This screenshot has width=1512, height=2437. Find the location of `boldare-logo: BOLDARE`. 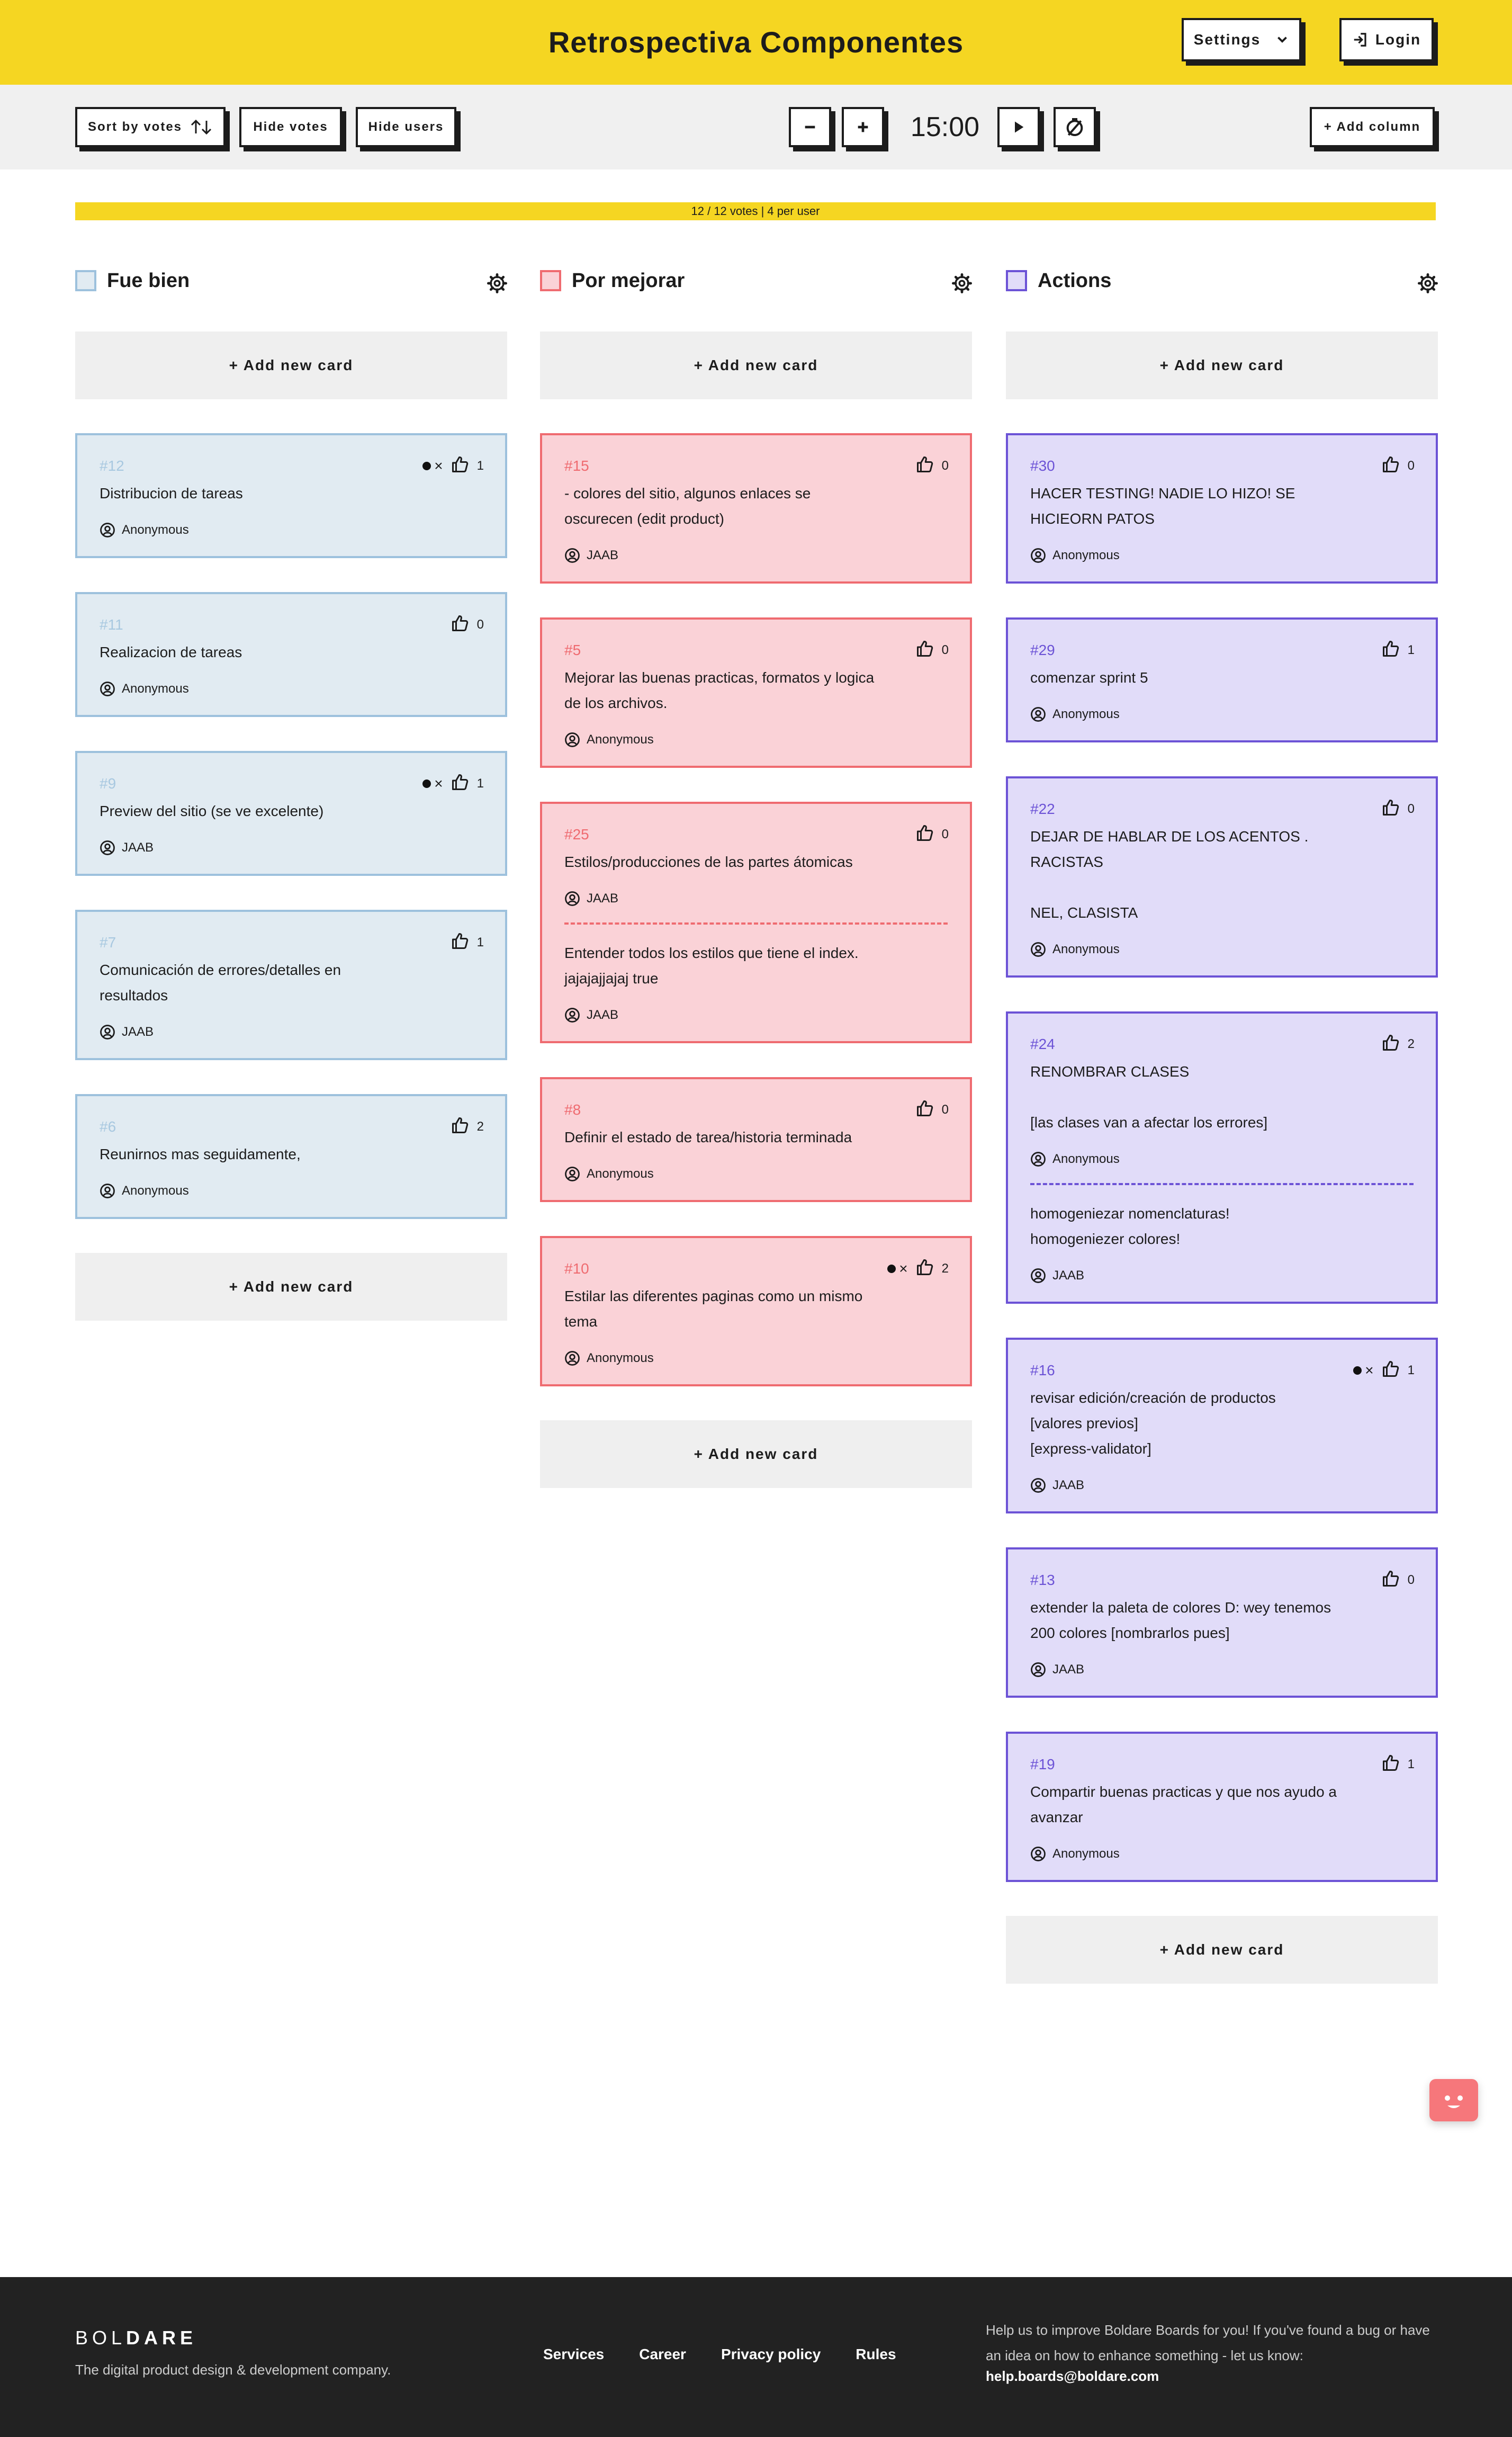

boldare-logo: BOLDARE is located at coordinates (136, 2338).